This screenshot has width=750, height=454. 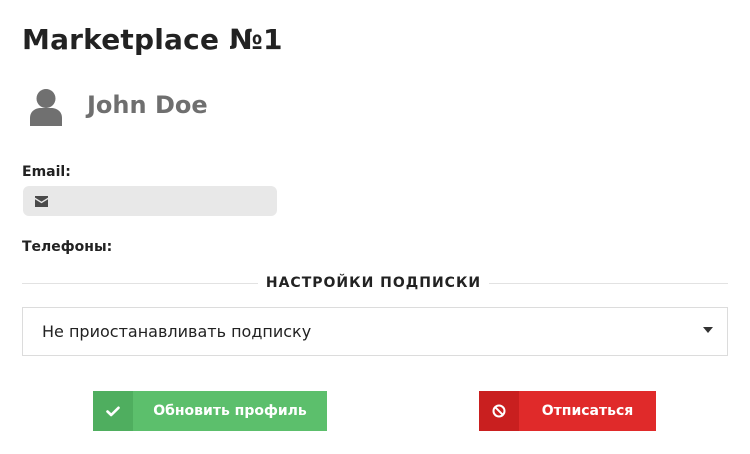 I want to click on page-title: Marketplace №1, so click(x=152, y=39).